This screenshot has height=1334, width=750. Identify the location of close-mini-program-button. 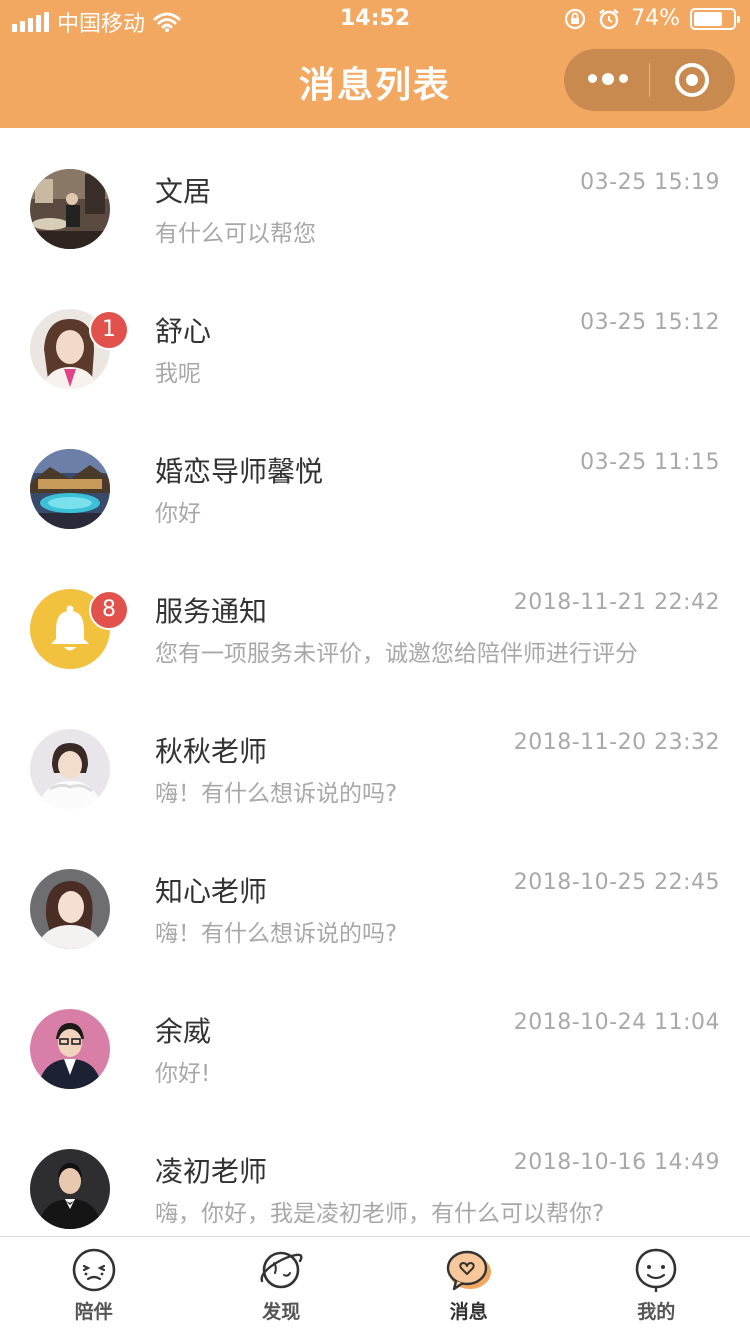
(692, 80).